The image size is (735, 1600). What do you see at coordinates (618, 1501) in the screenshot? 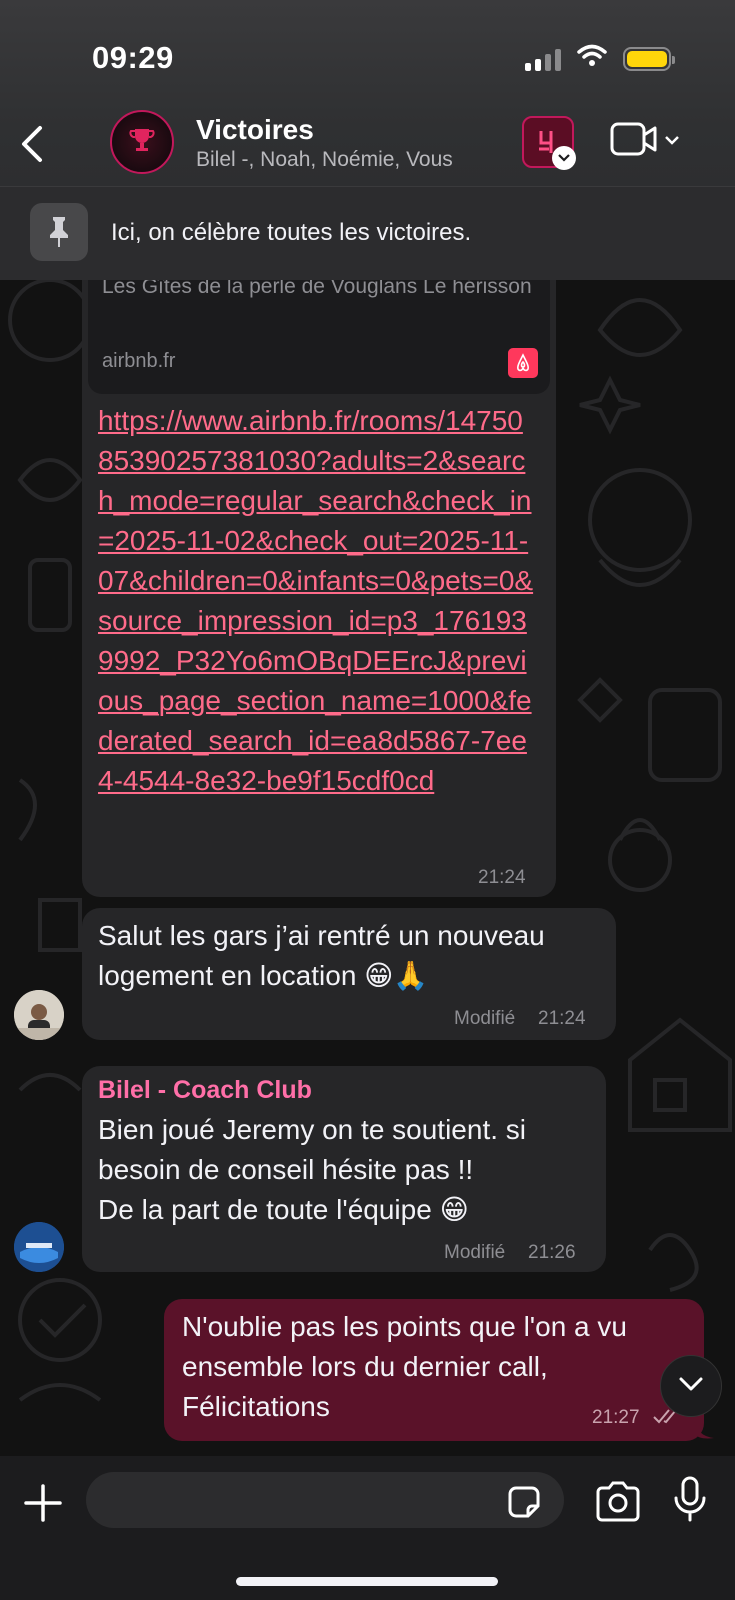
I see `camera-button` at bounding box center [618, 1501].